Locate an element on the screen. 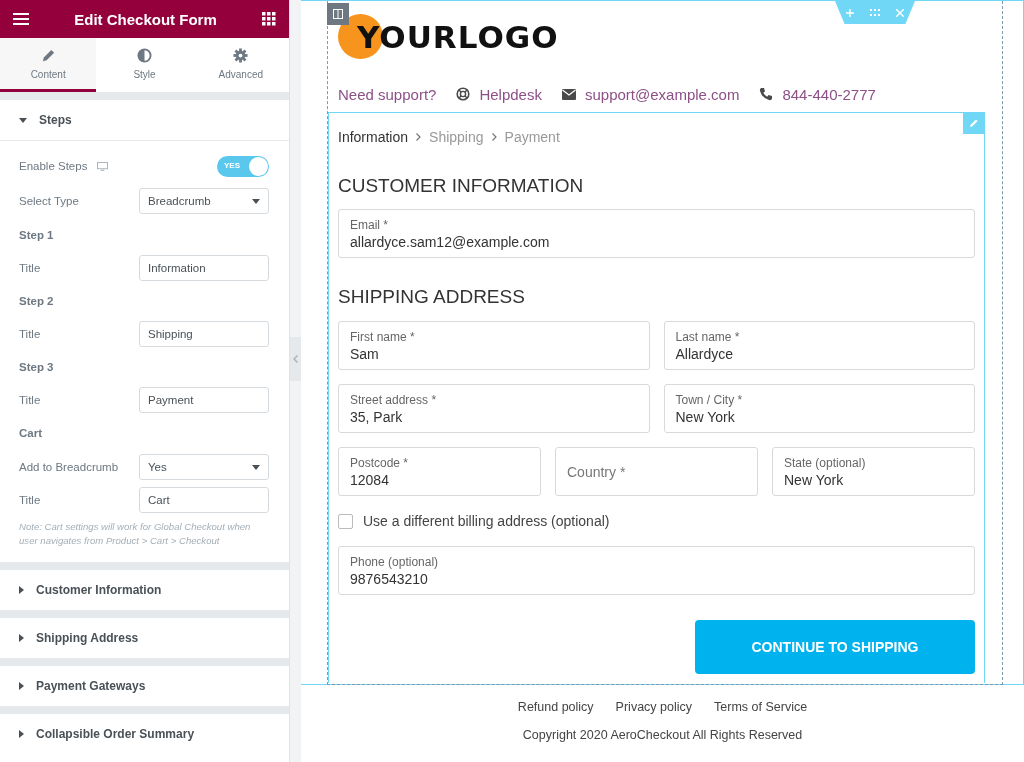 This screenshot has width=1024, height=762. footer-link: Terms of Service is located at coordinates (761, 707).